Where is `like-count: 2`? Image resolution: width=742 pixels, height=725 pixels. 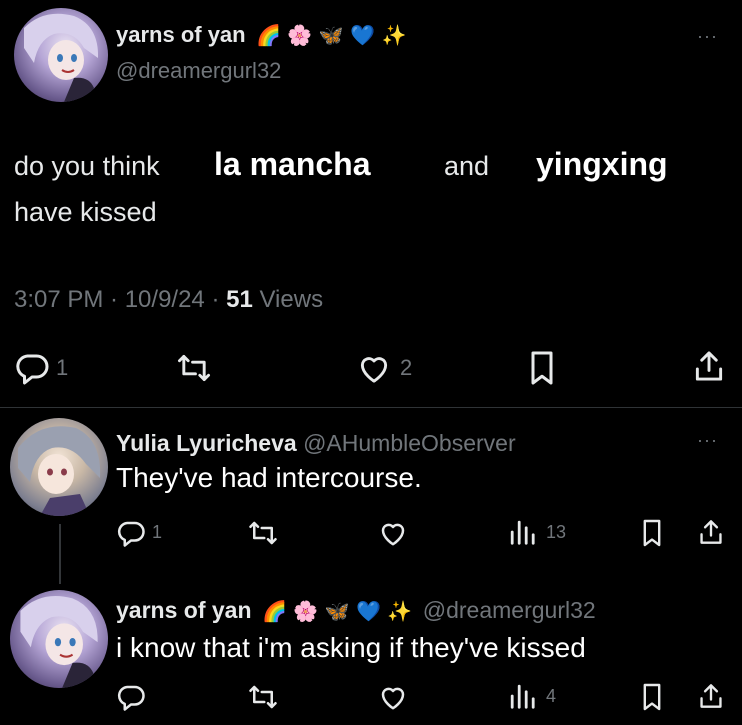 like-count: 2 is located at coordinates (406, 367).